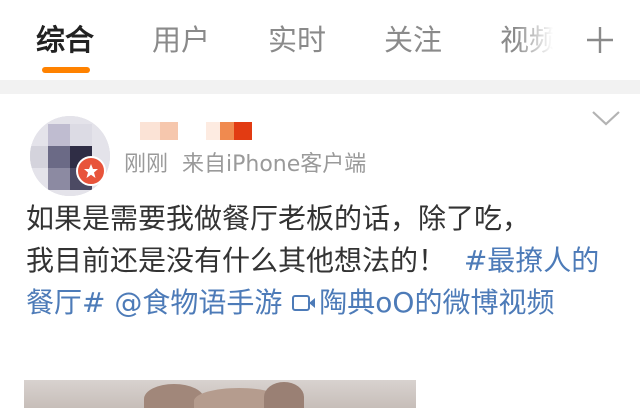 The width and height of the screenshot is (640, 408). Describe the element at coordinates (437, 302) in the screenshot. I see `video-link-label: 陶典oO的微博视频` at that location.